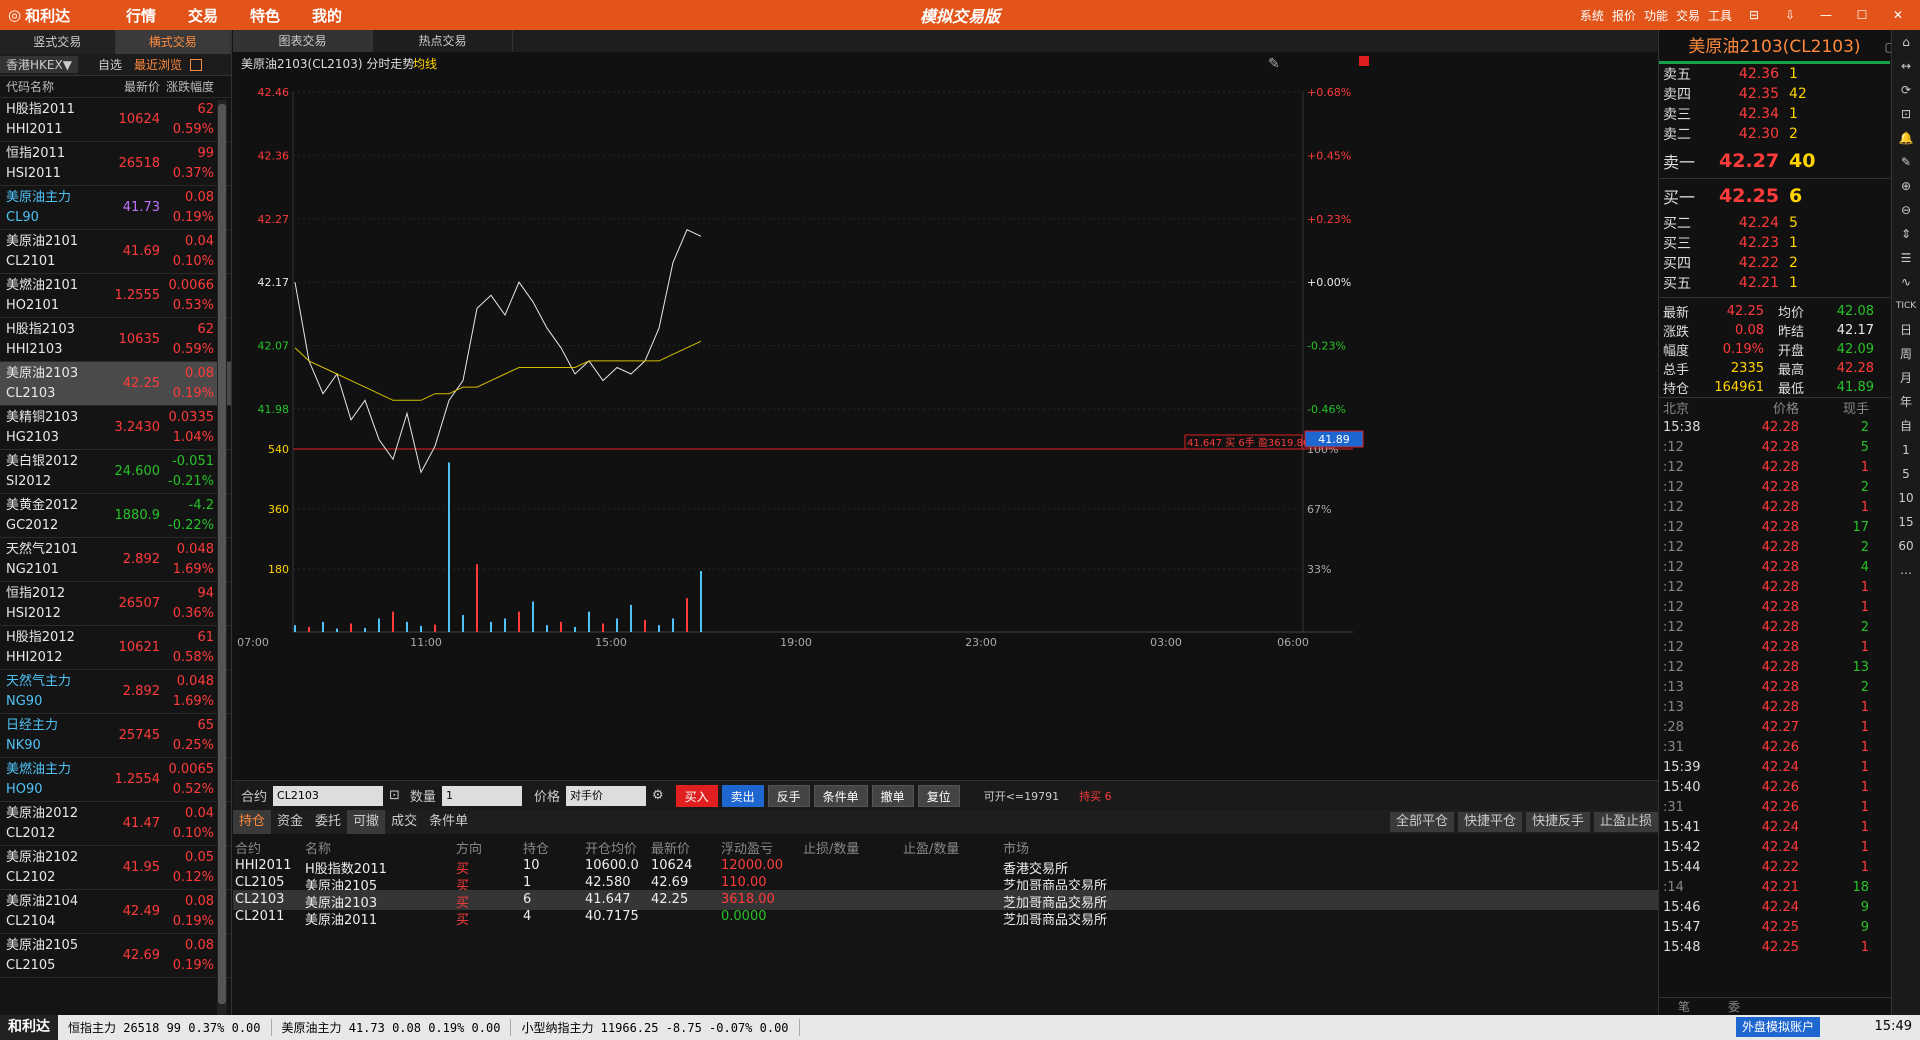 The image size is (1920, 1040). Describe the element at coordinates (115, 208) in the screenshot. I see `list-item: 美原油主力 CL90 41.73 0.08 0.19%` at that location.